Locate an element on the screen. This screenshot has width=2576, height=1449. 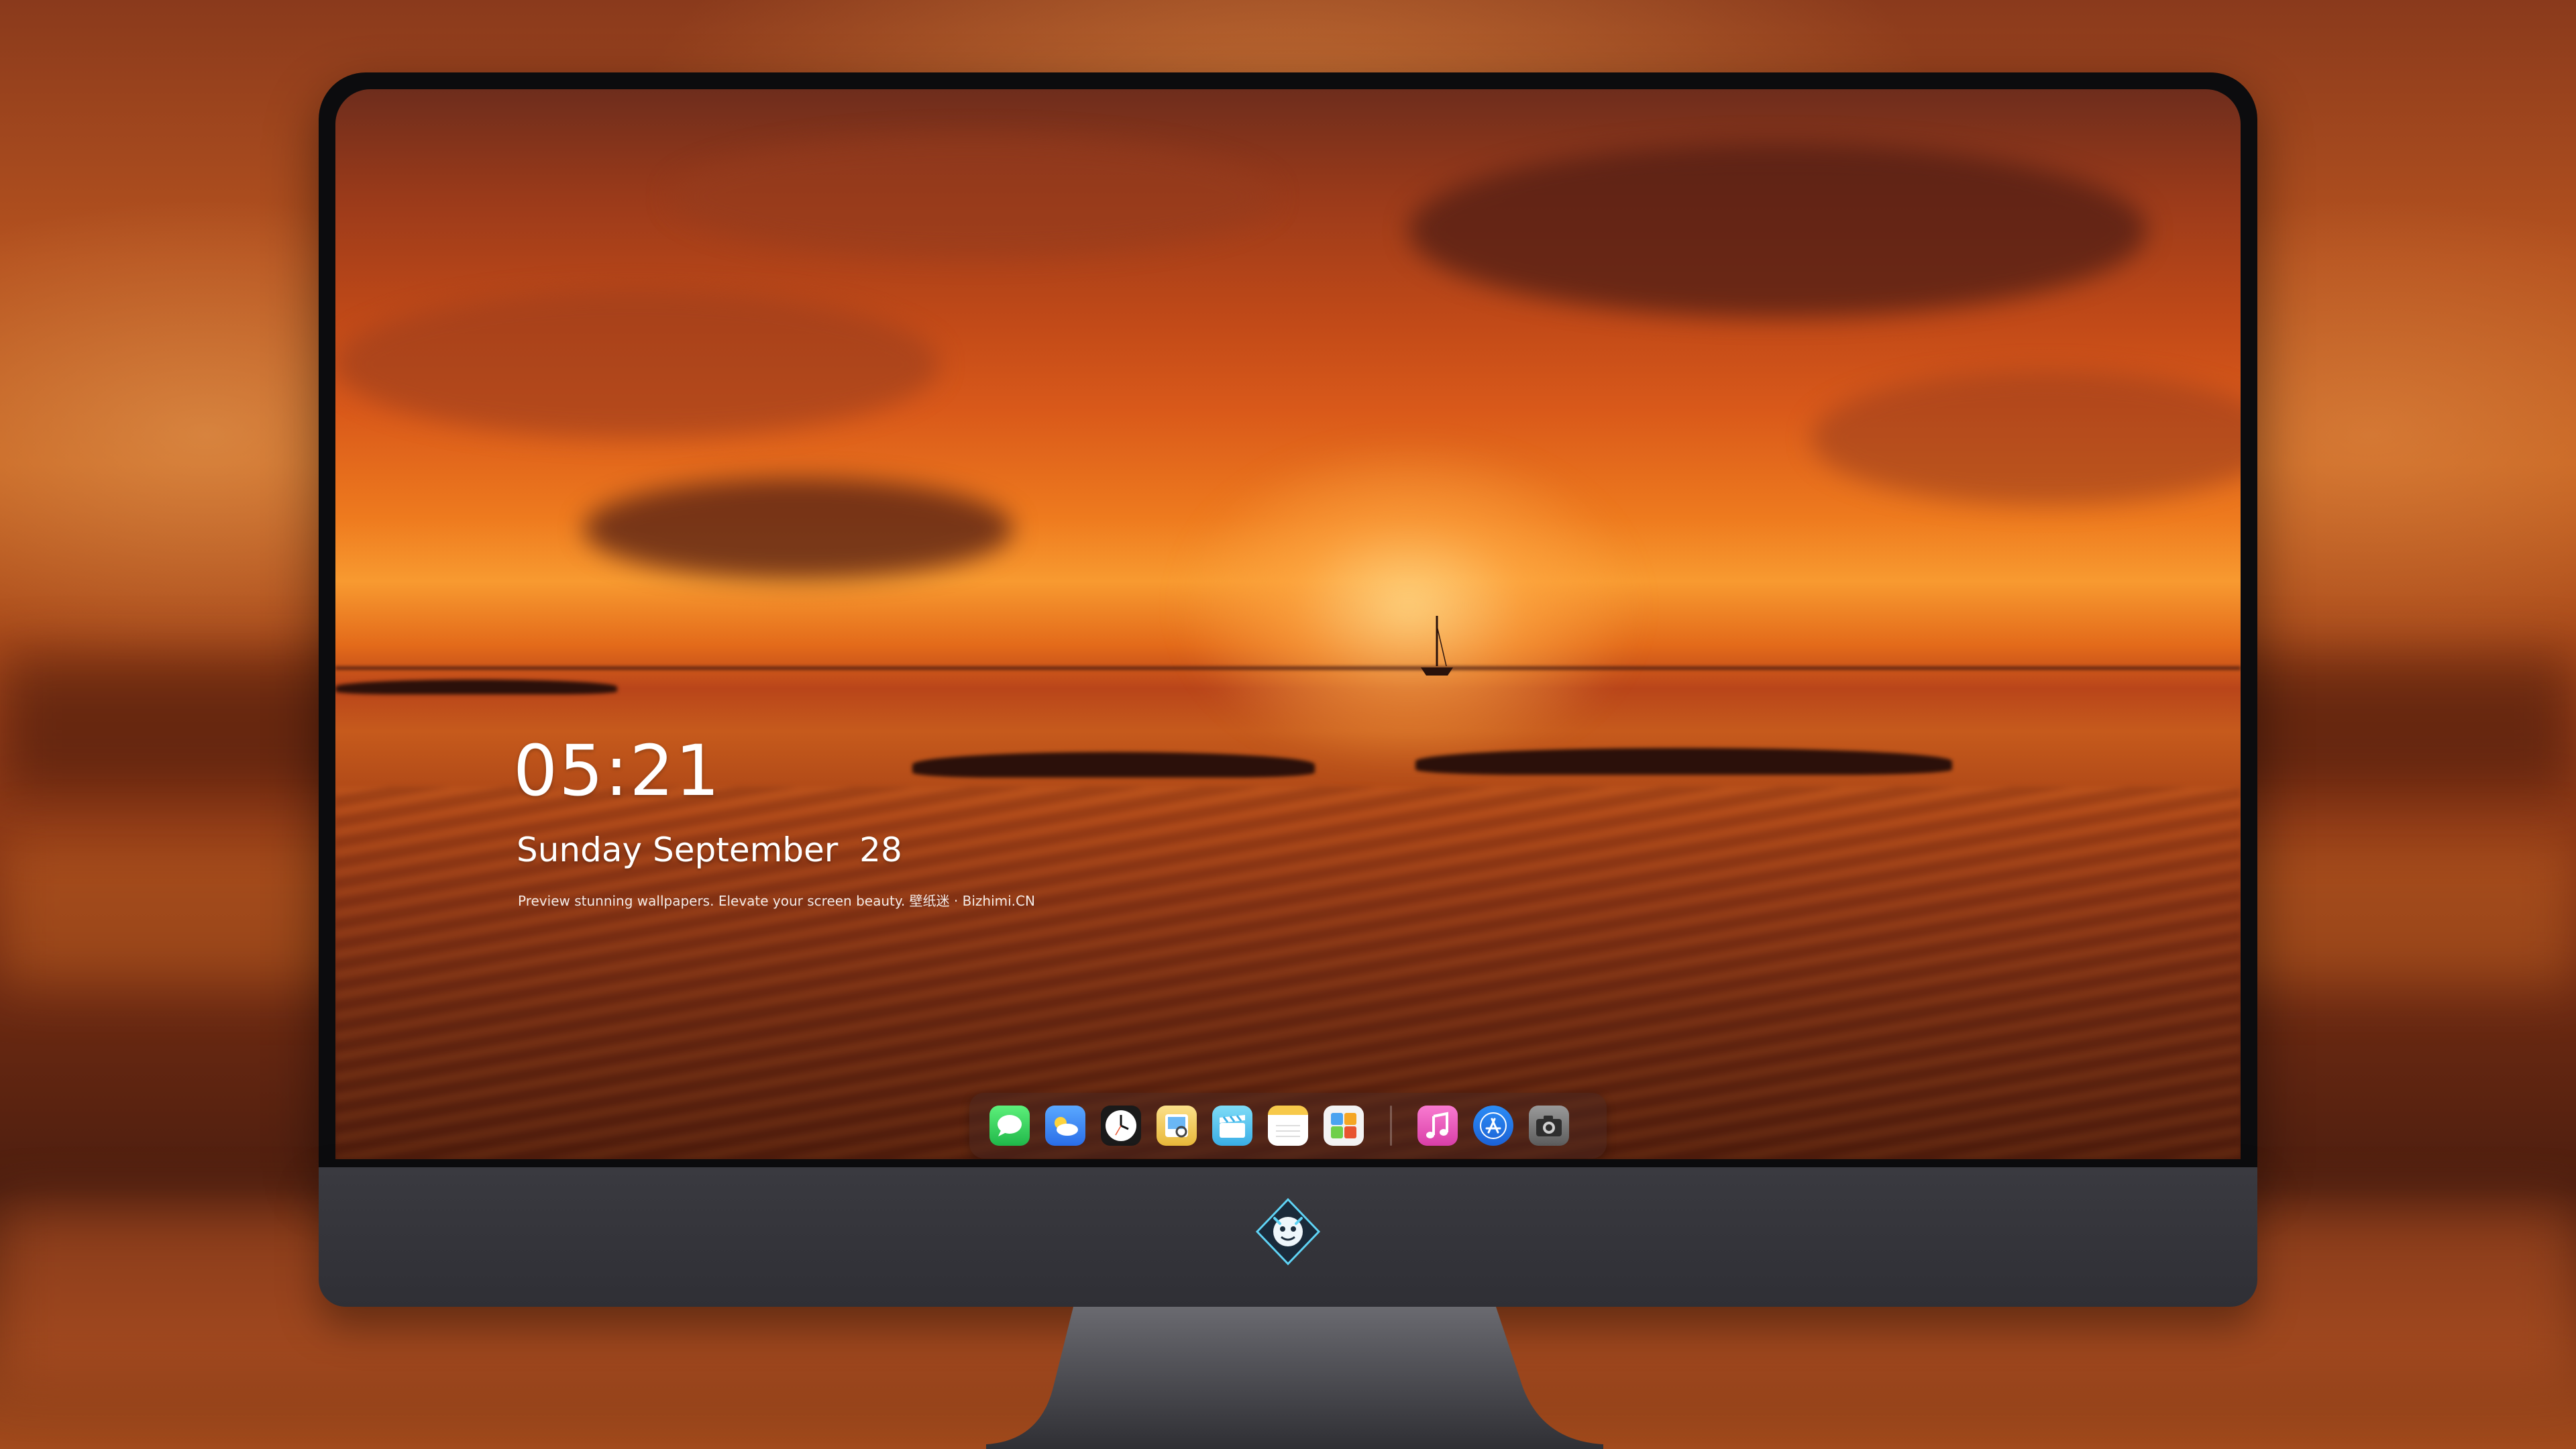
claquette-icon is located at coordinates (1232, 1126).